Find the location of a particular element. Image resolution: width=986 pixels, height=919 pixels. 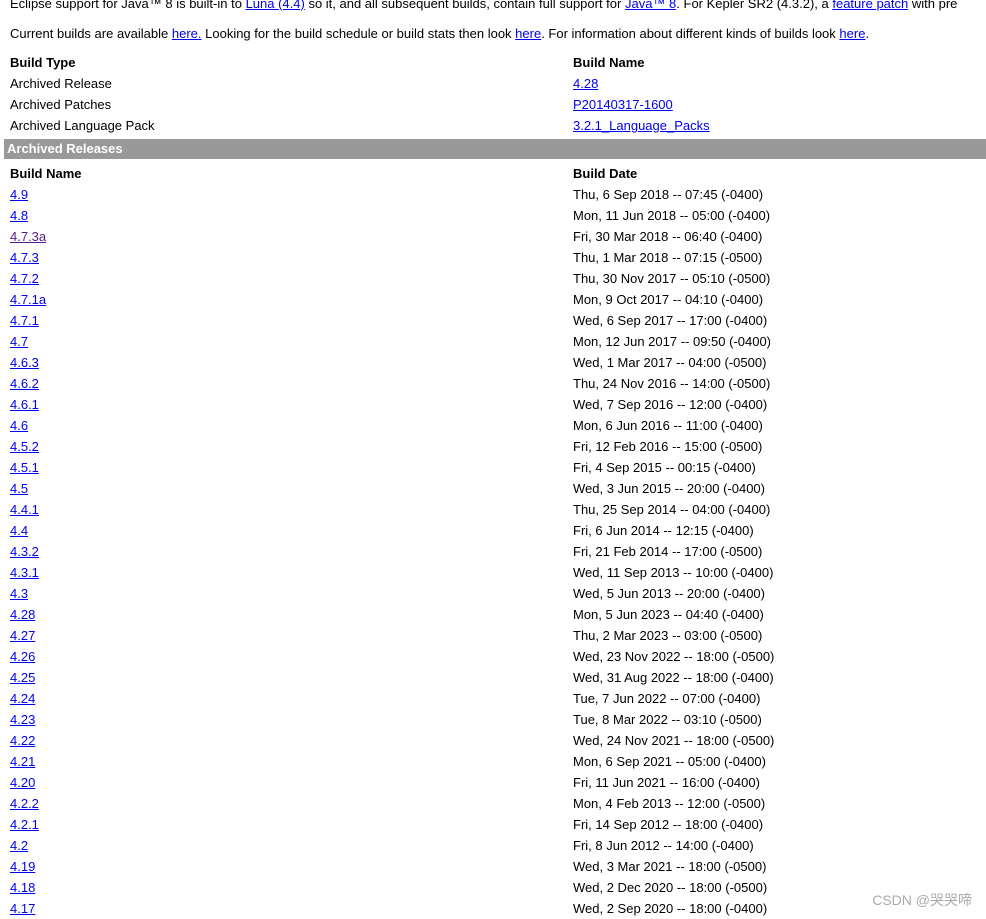

table-row: 4.4 Fri, 6 Jun 2014 -- 12:15 (-0400) is located at coordinates (493, 530).